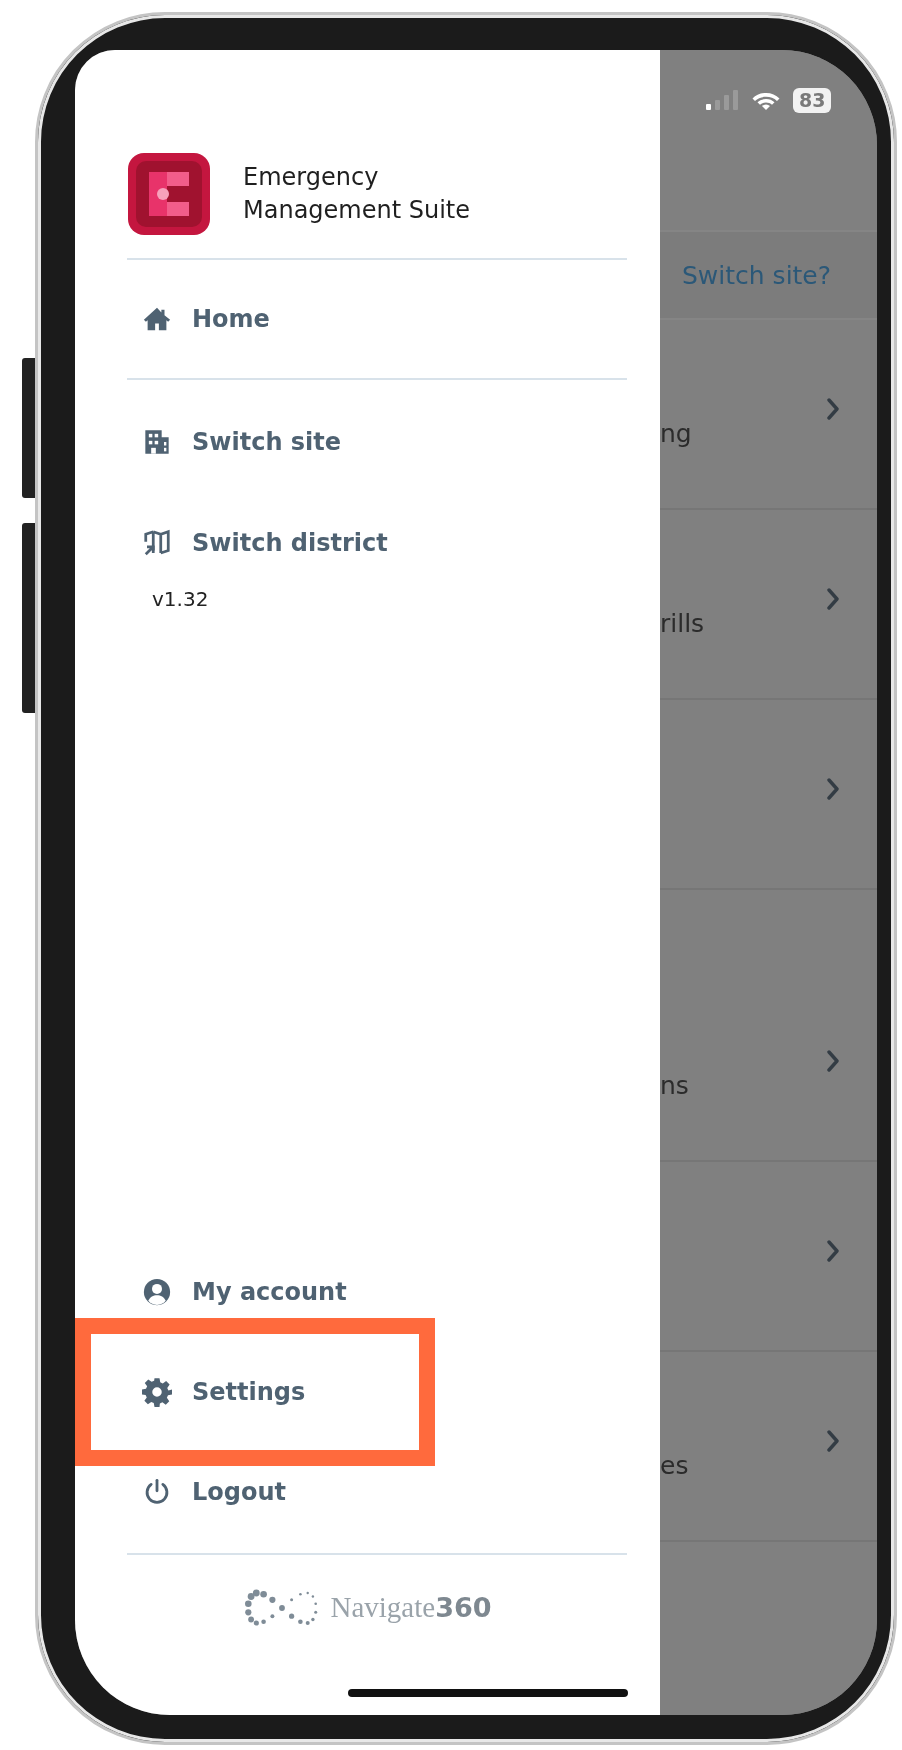  Describe the element at coordinates (377, 1392) in the screenshot. I see `menu-item: Settings` at that location.